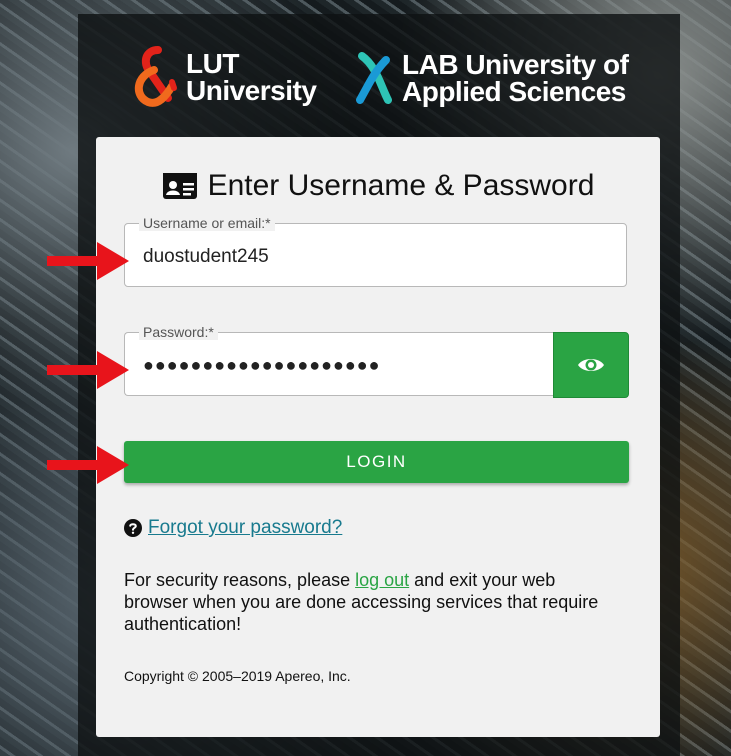 This screenshot has height=756, width=731. What do you see at coordinates (376, 462) in the screenshot?
I see `login-button: LOGIN` at bounding box center [376, 462].